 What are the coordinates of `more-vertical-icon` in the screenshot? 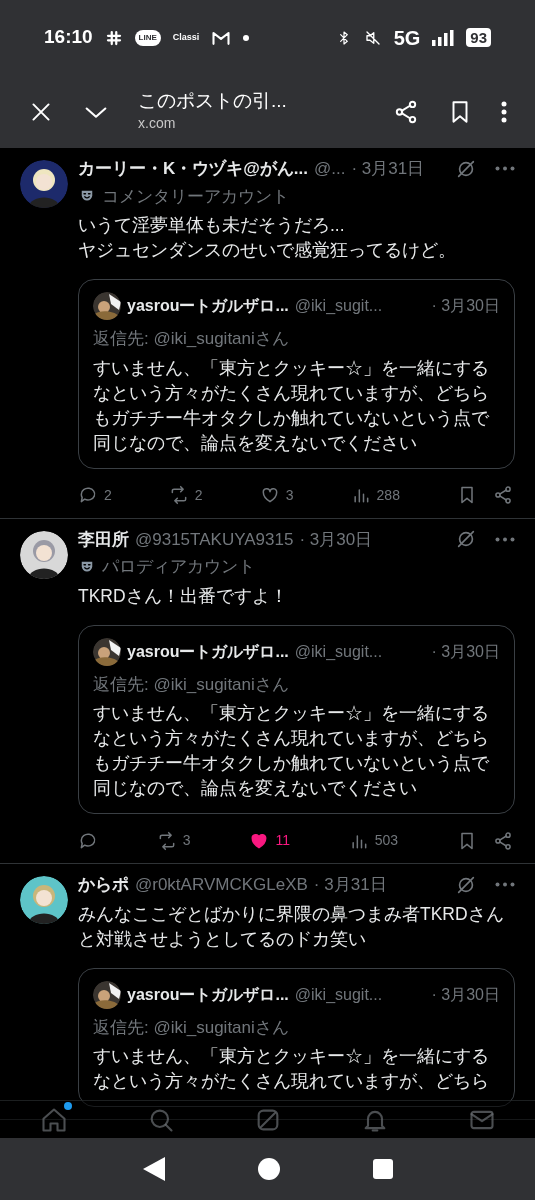 It's located at (504, 111).